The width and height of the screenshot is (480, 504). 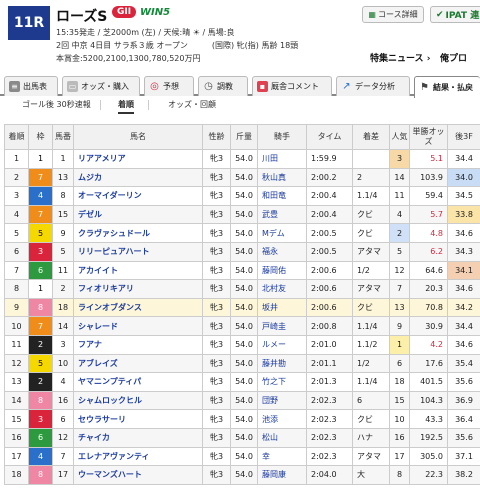 I want to click on jockey-link: Mデム, so click(x=282, y=233).